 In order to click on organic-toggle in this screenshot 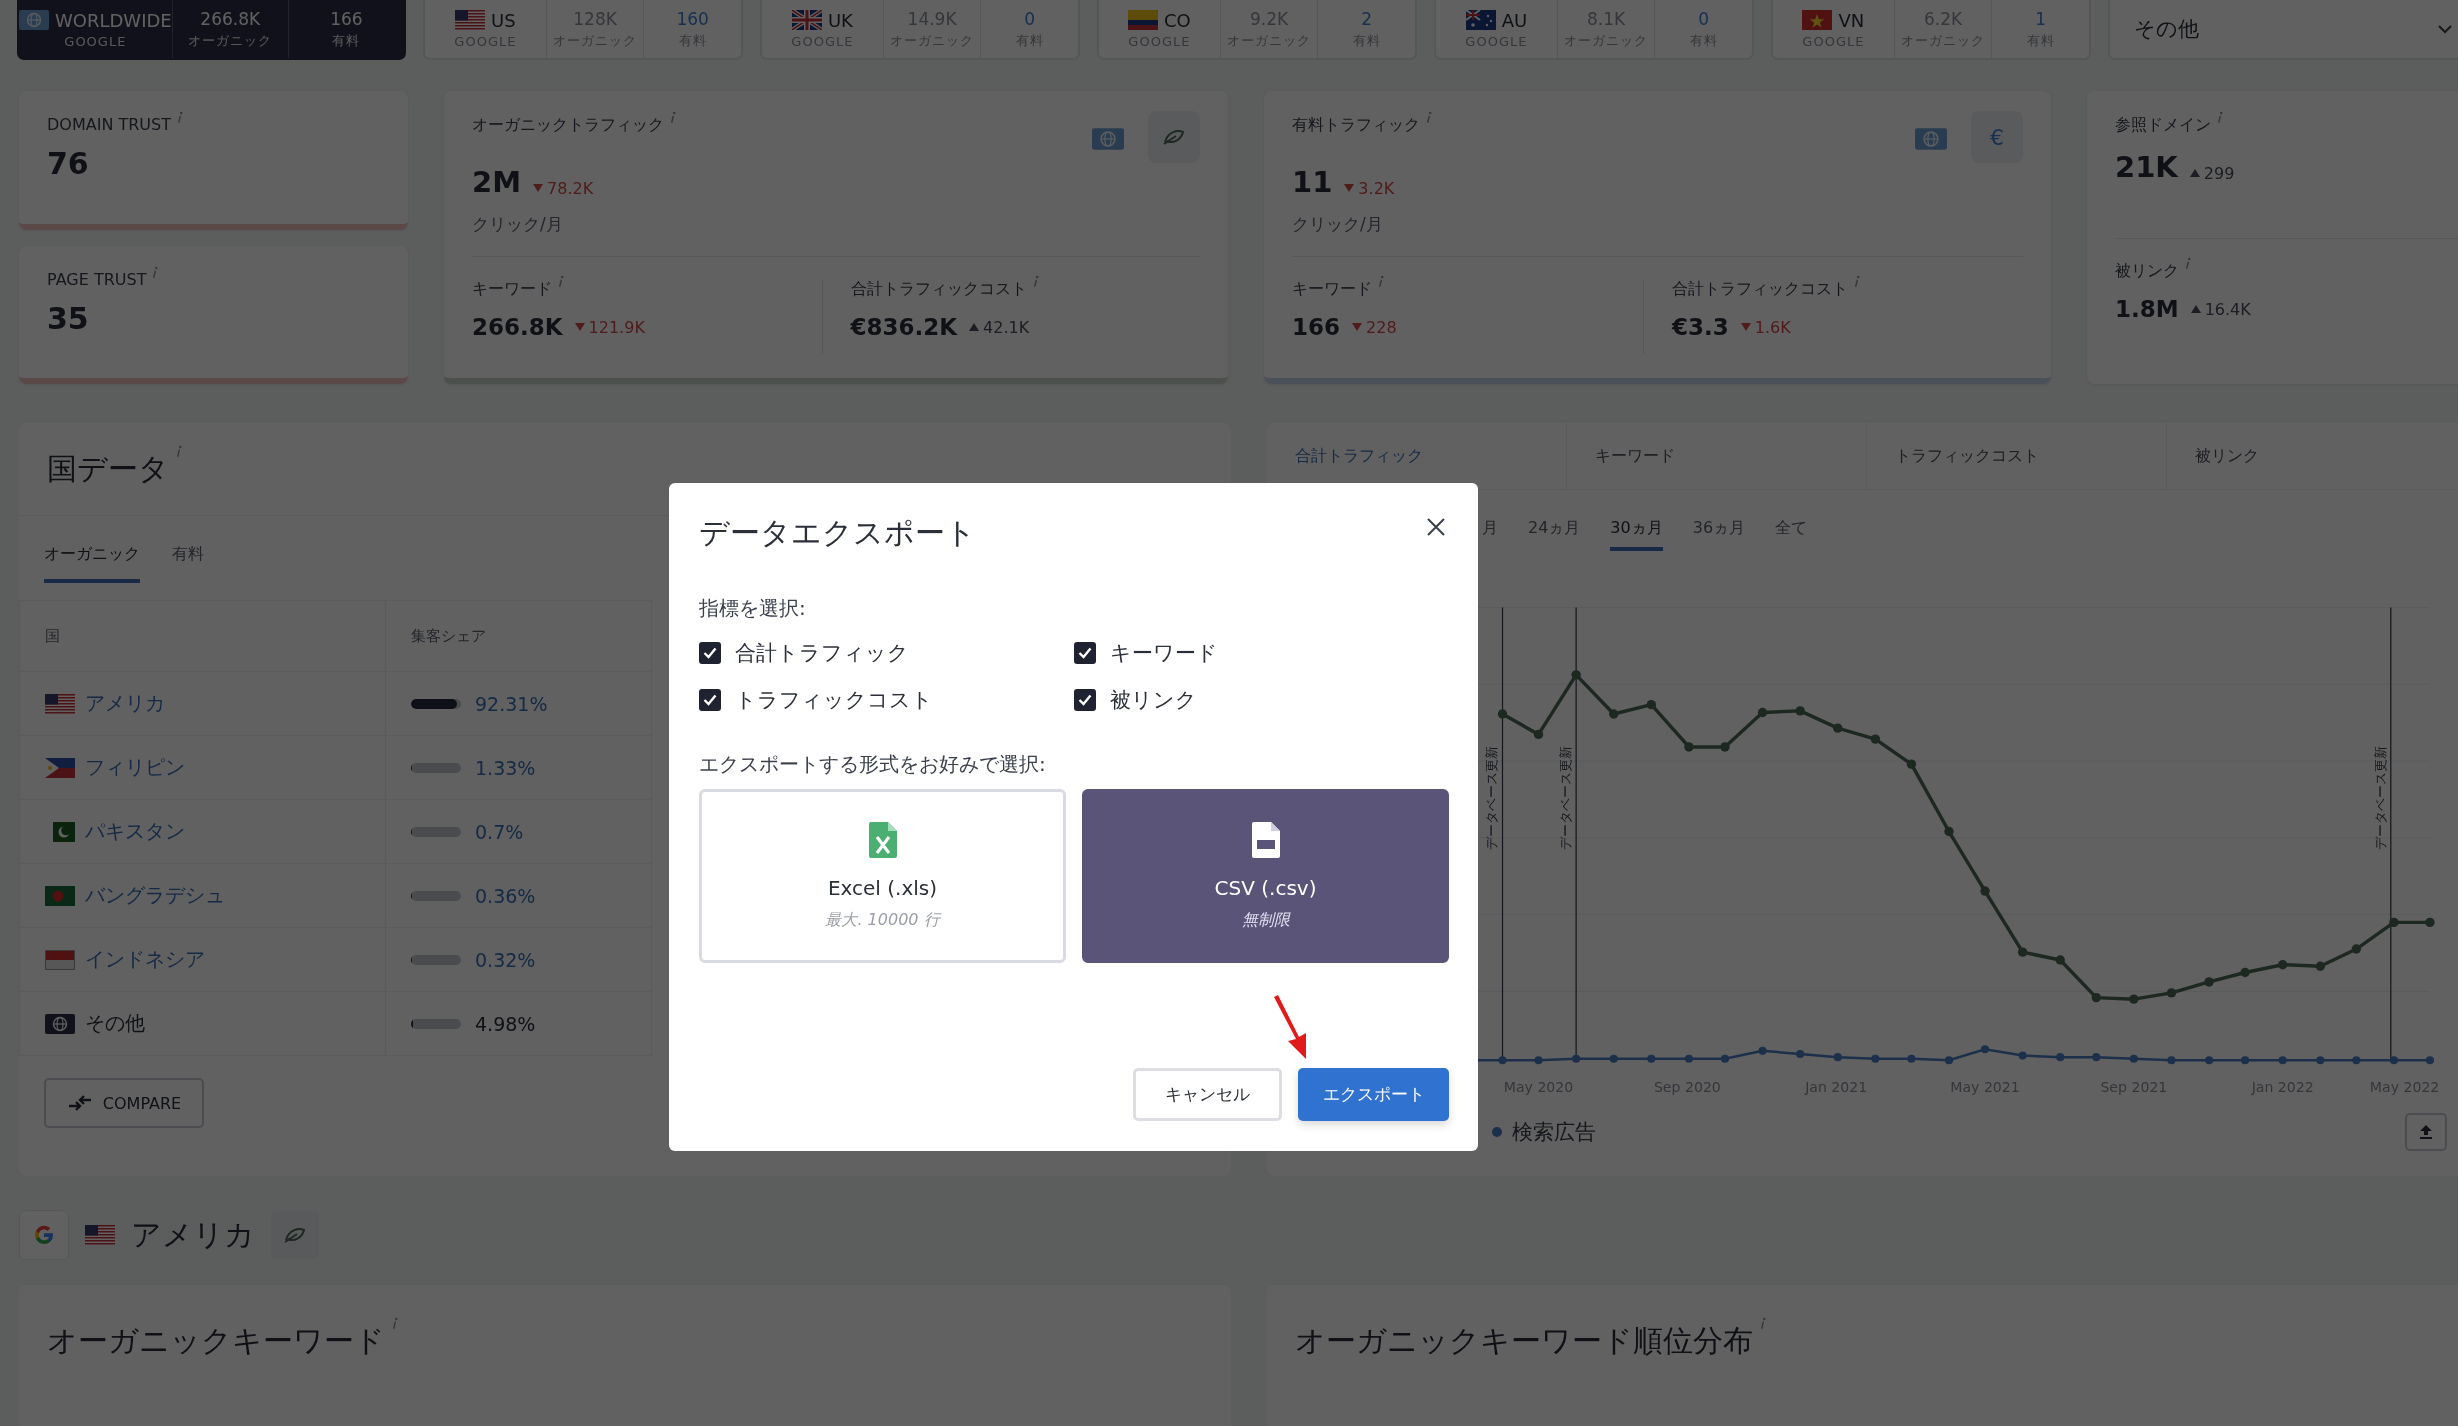, I will do `click(1174, 137)`.